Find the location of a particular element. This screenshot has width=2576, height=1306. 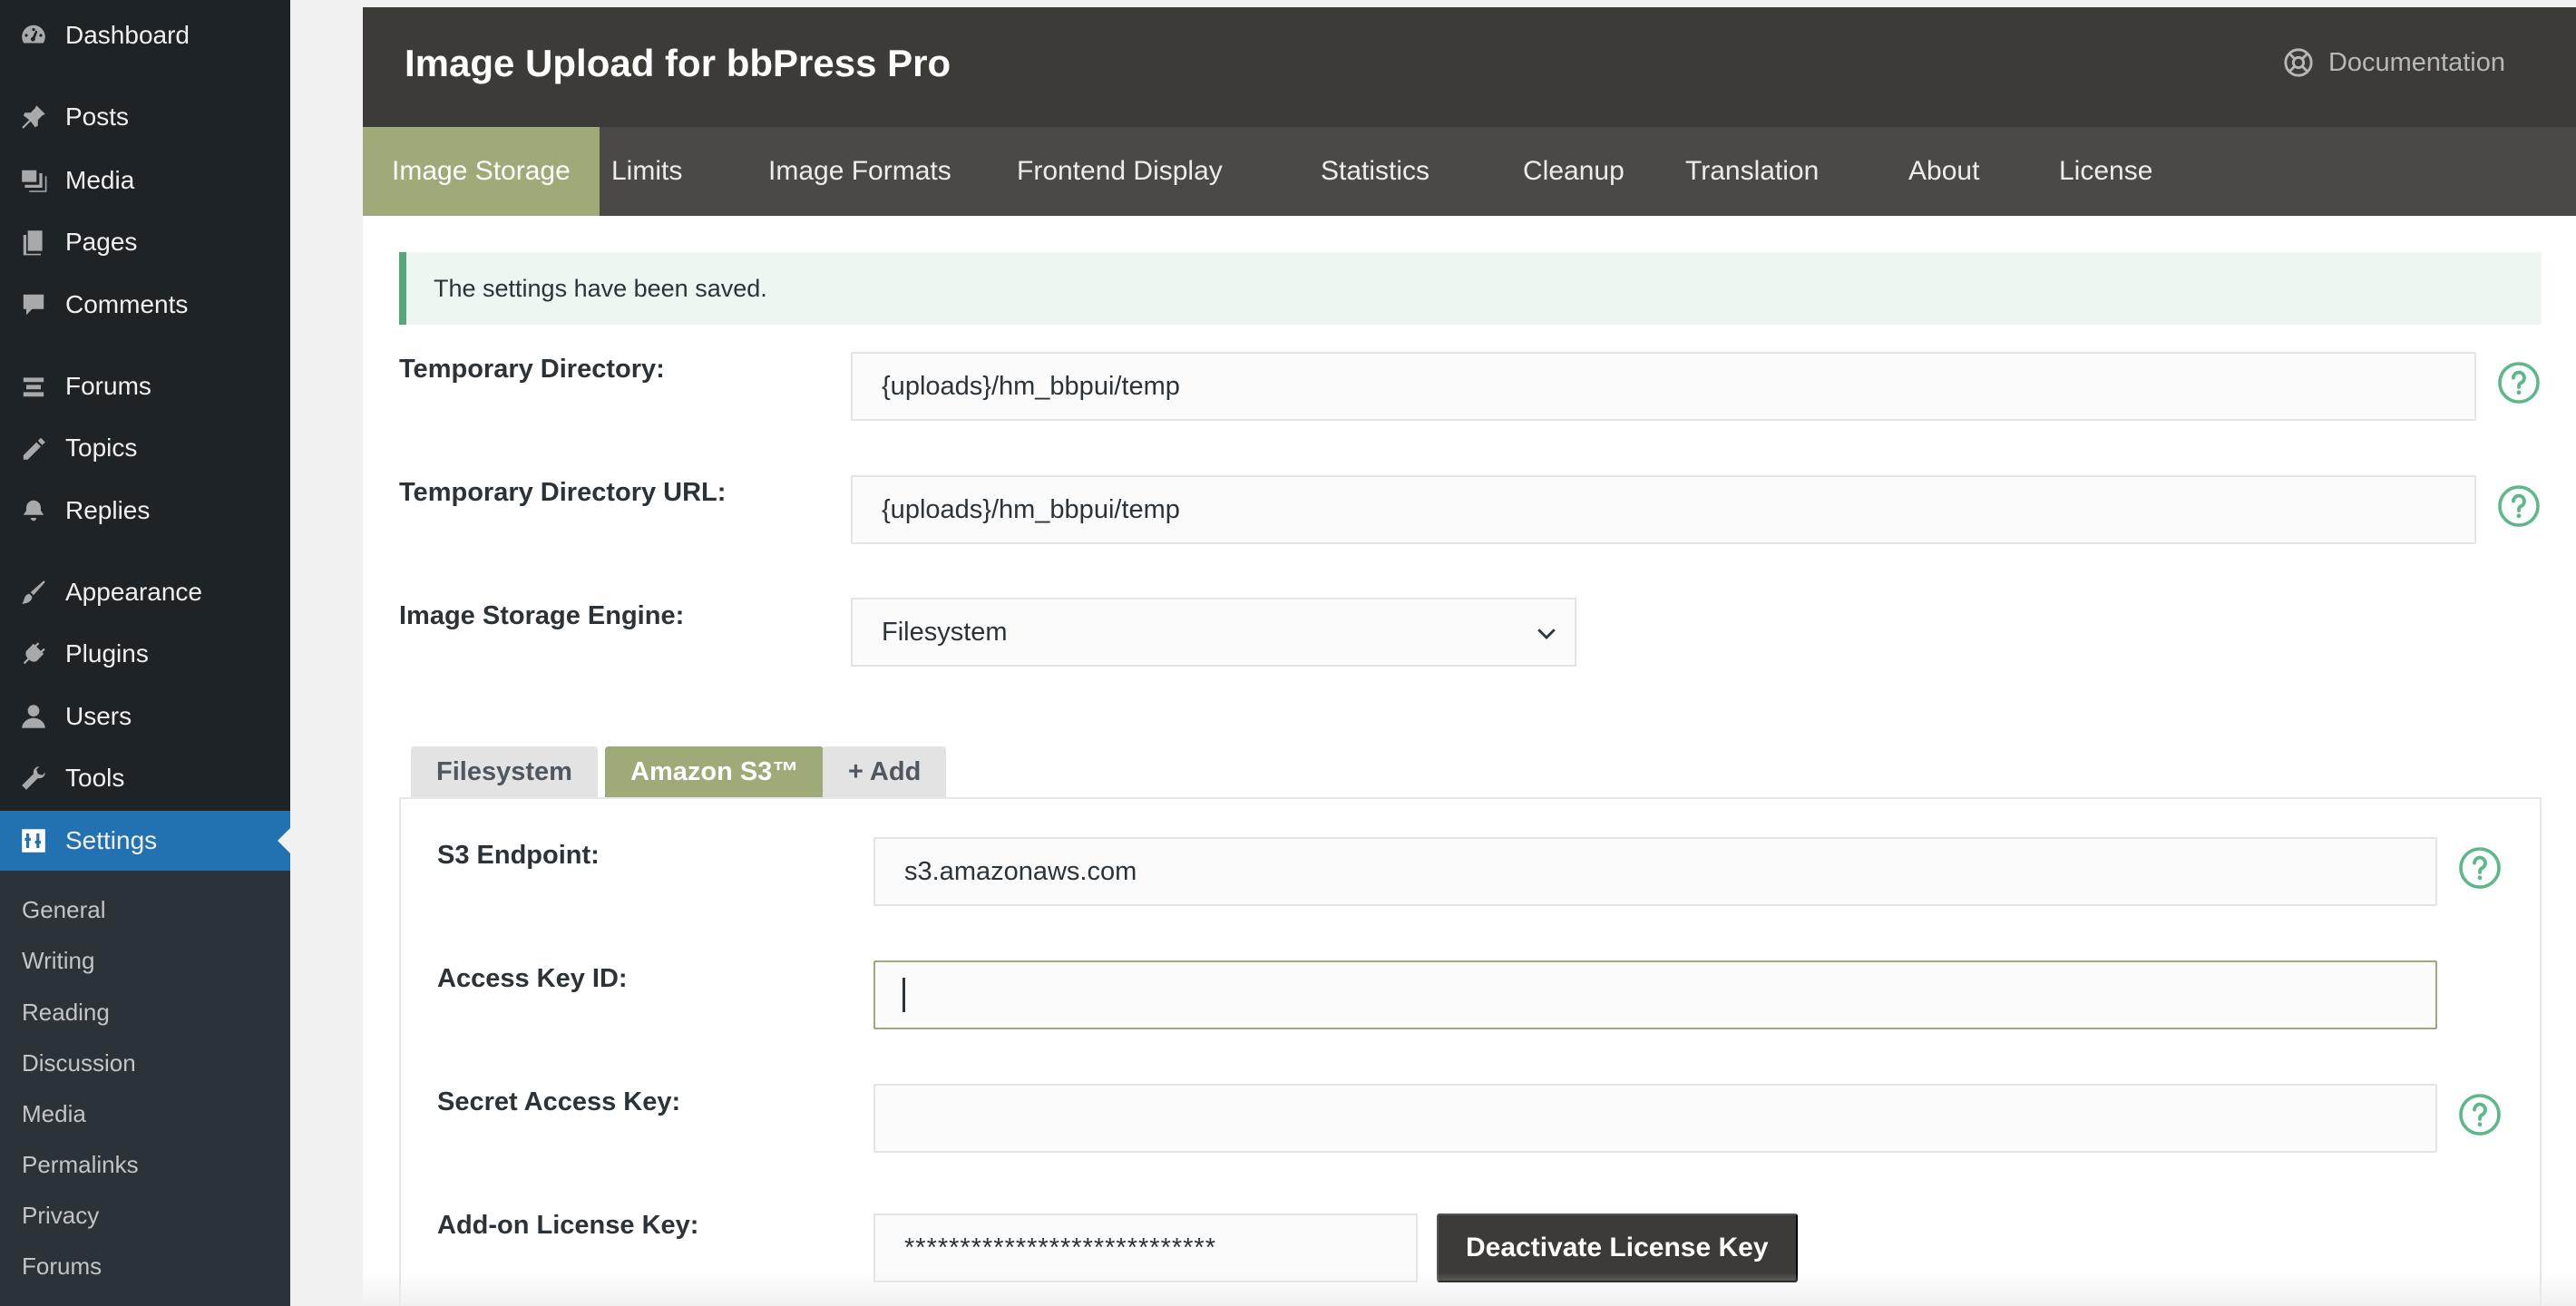

sidebar-item-label: Plugins is located at coordinates (107, 653).